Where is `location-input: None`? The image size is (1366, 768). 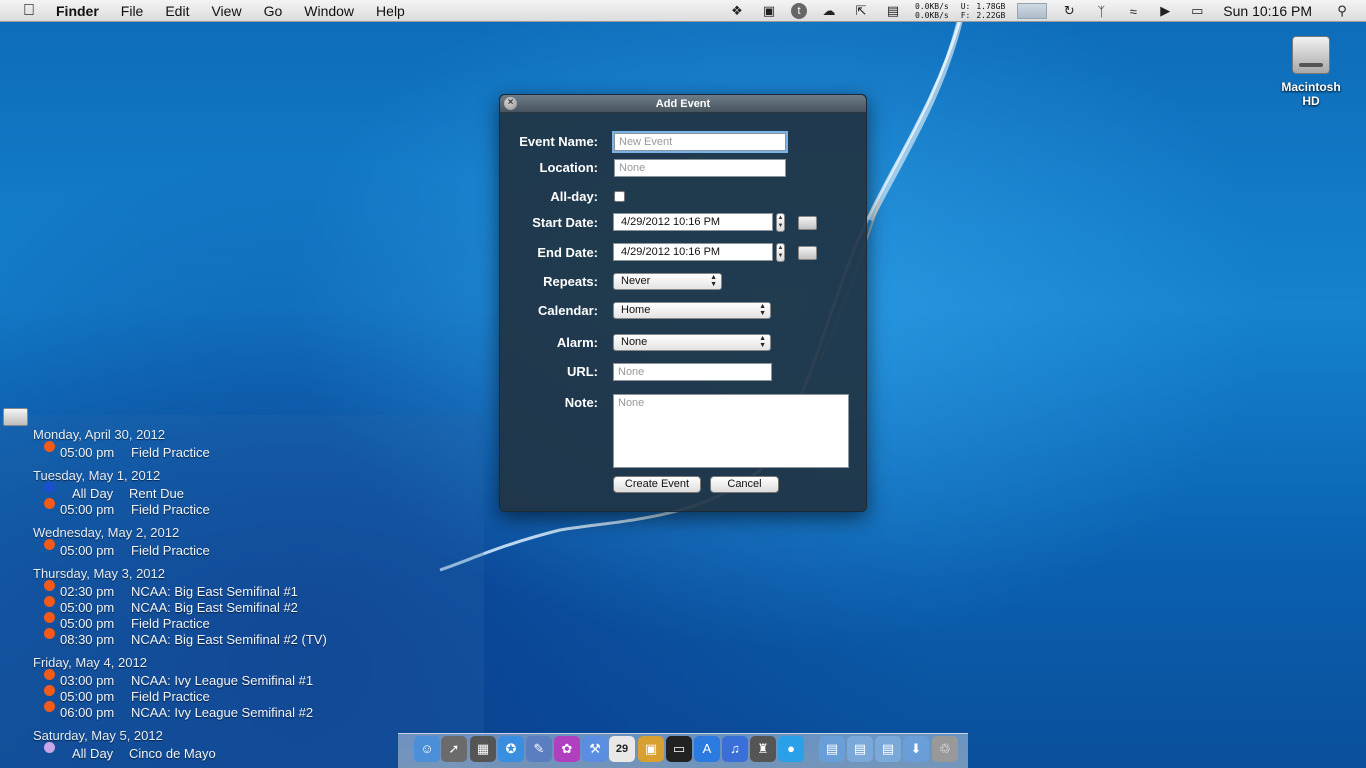
location-input: None is located at coordinates (700, 168).